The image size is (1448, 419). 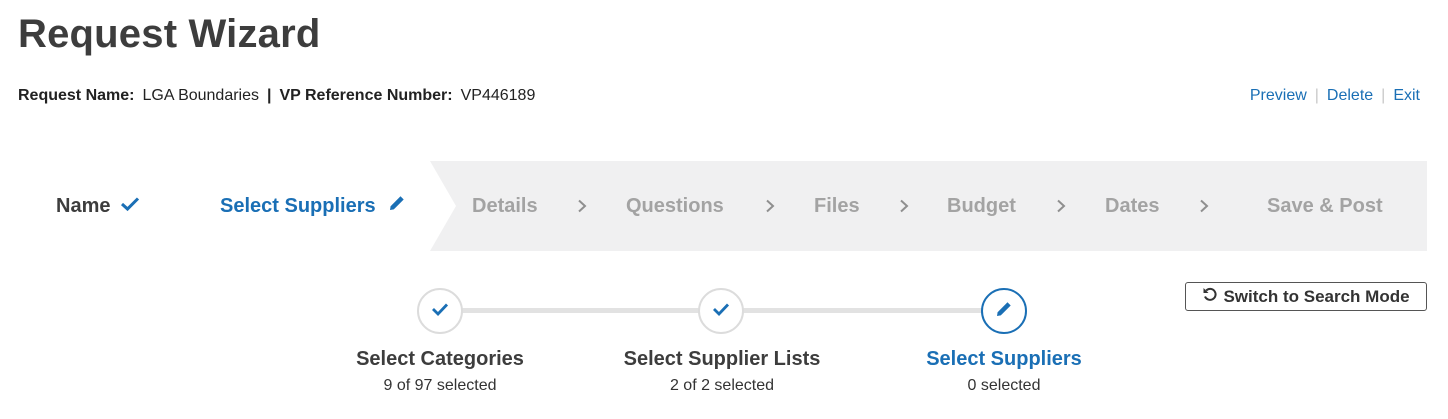 What do you see at coordinates (1278, 96) in the screenshot?
I see `preview-link: Preview` at bounding box center [1278, 96].